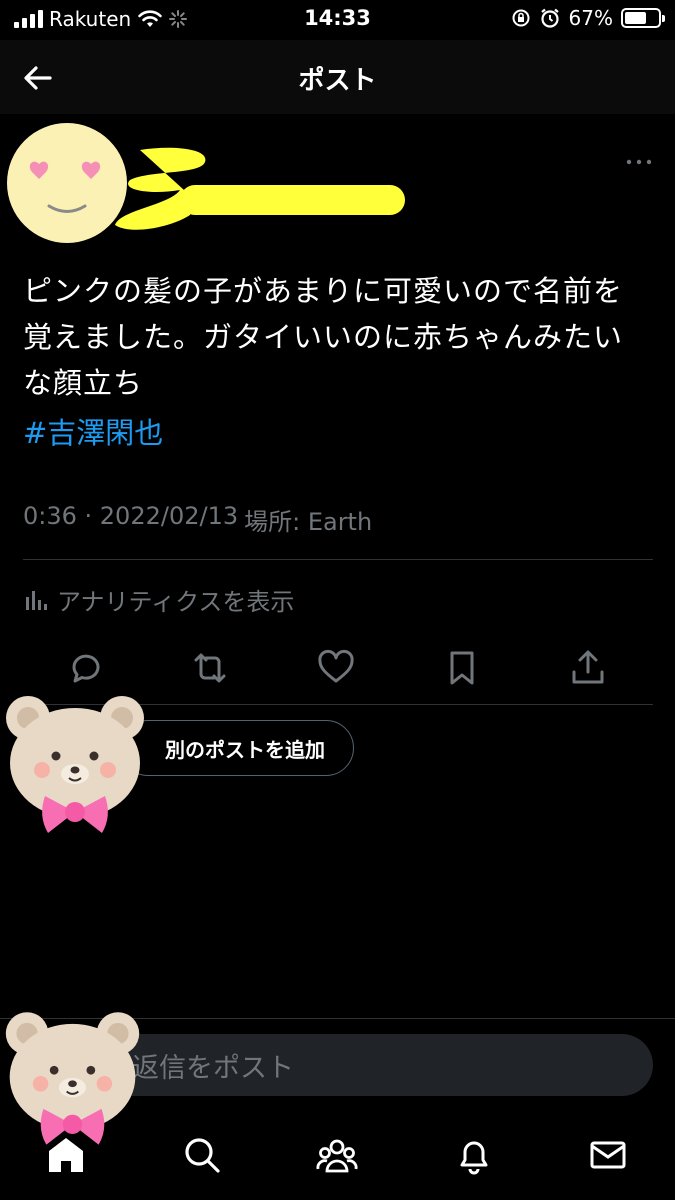 The width and height of the screenshot is (675, 1200). I want to click on post-timestamp: 0:36 · 2022/02/13, so click(131, 516).